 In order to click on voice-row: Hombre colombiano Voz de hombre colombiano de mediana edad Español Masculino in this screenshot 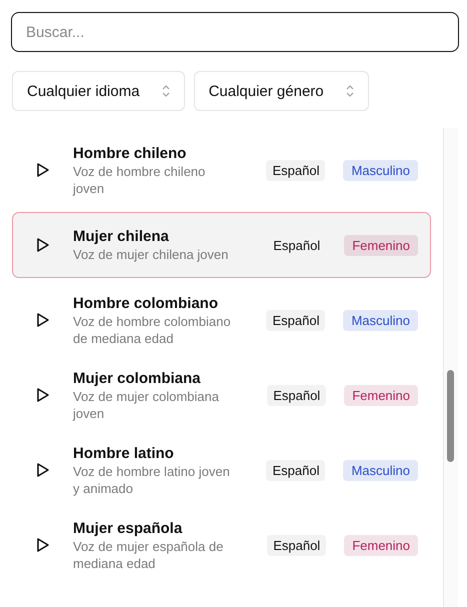, I will do `click(221, 320)`.